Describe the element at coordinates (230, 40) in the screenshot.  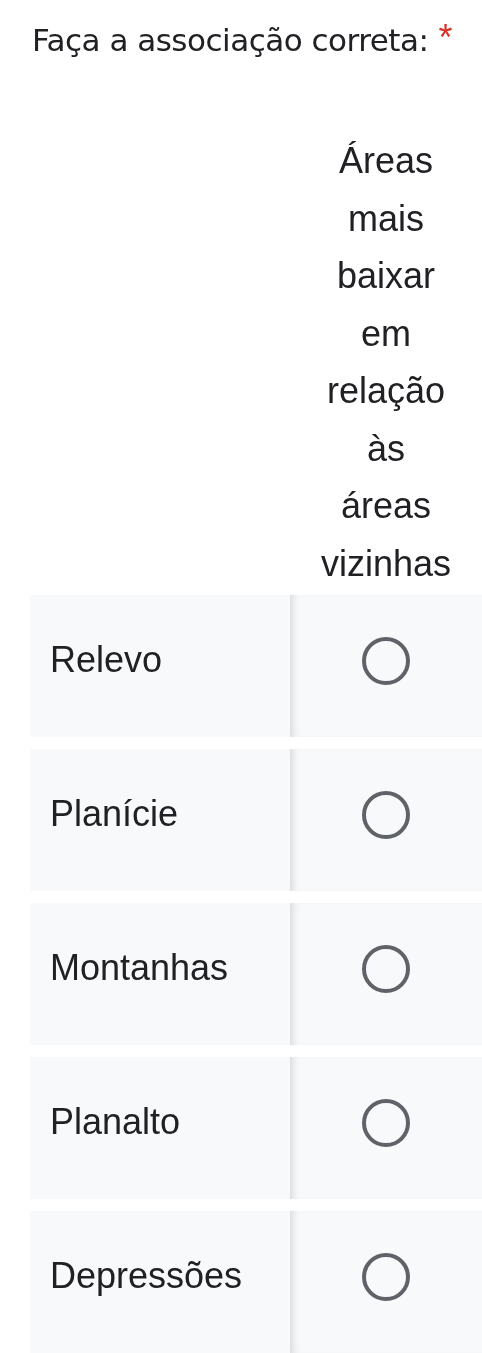
I see `question-title: Faça a associação correta:` at that location.